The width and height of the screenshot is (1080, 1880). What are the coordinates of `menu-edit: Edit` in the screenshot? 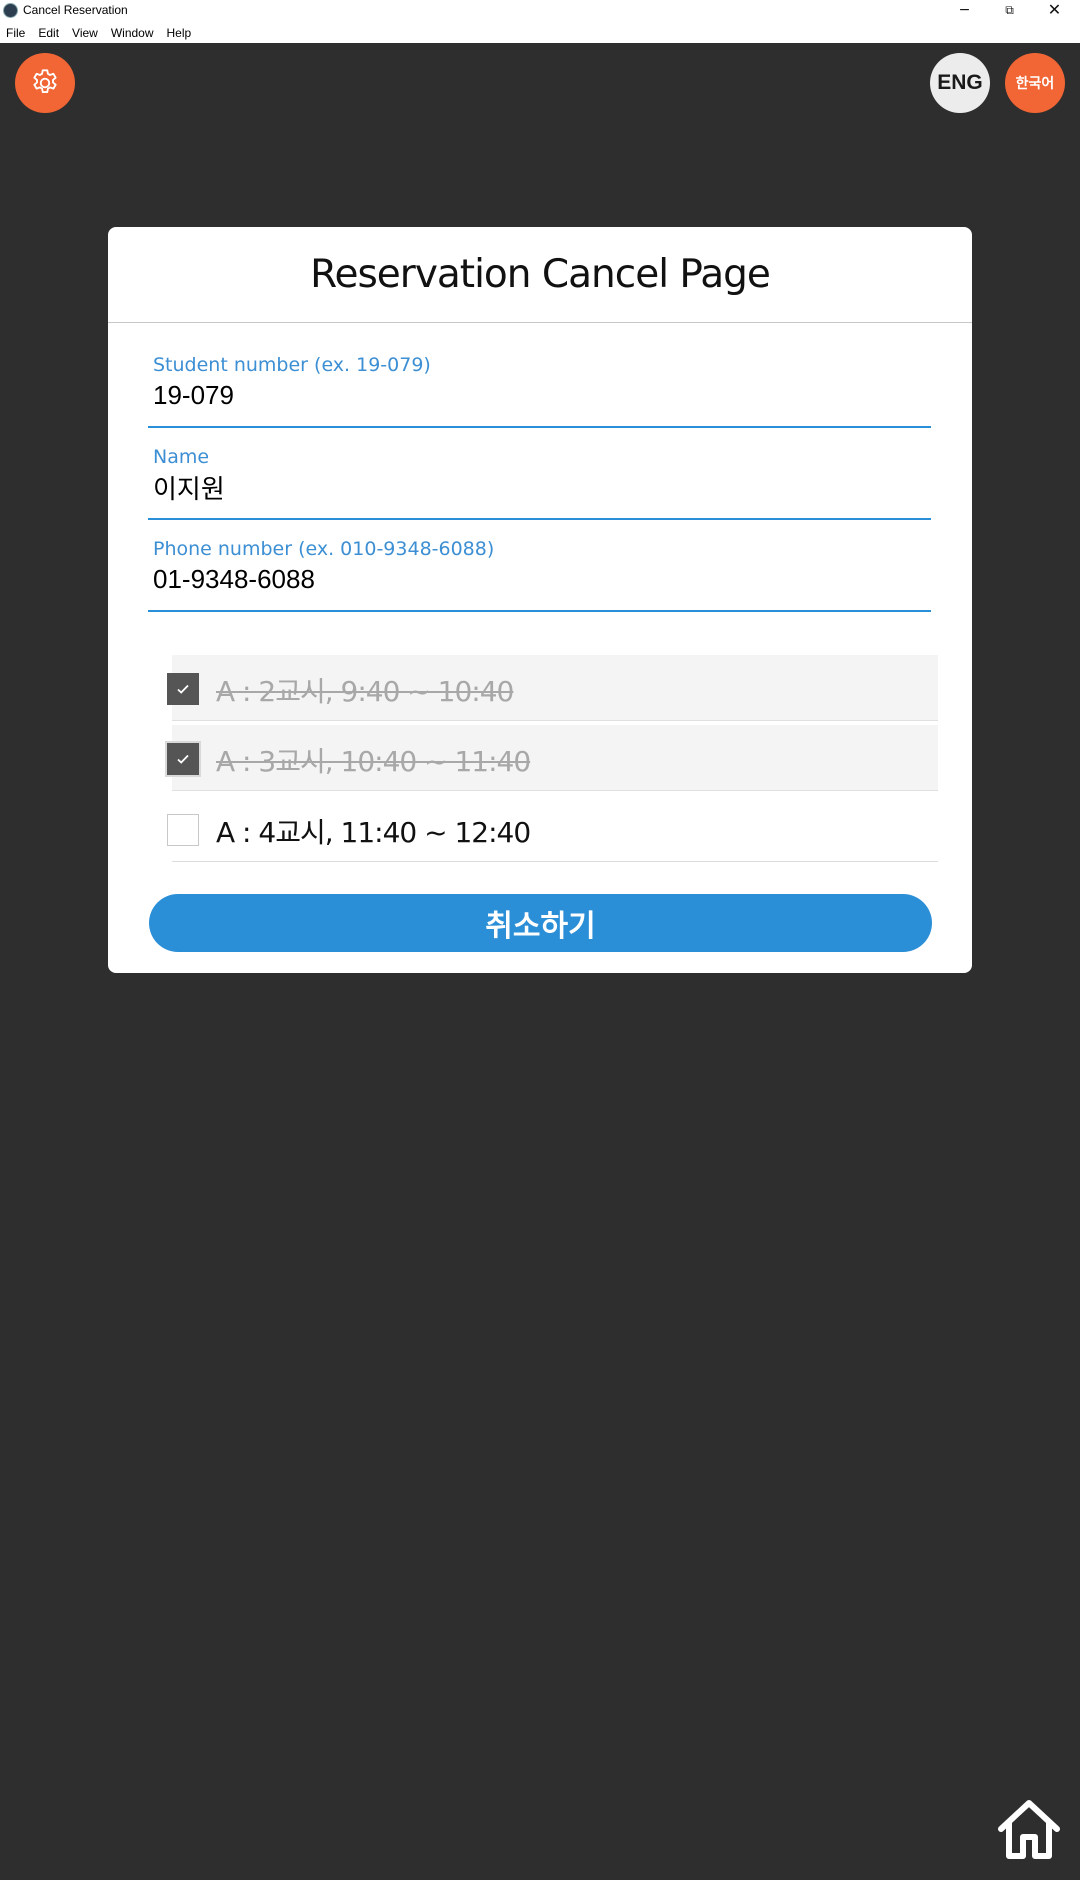 It's located at (48, 33).